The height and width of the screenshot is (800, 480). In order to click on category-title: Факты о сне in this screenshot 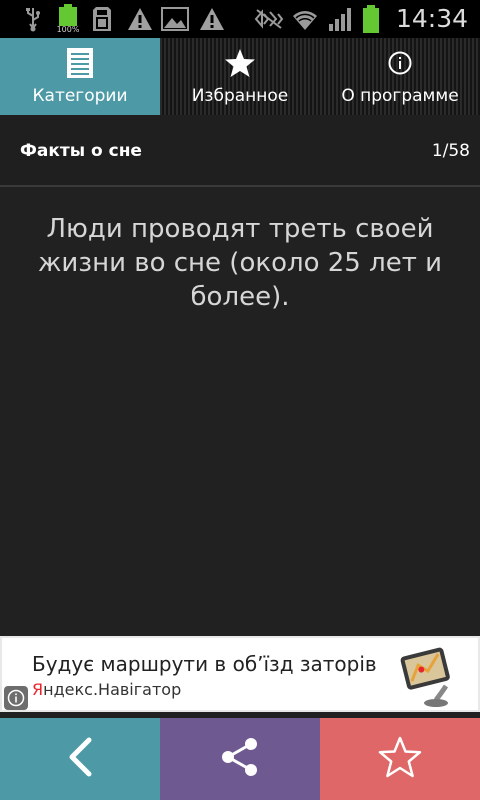, I will do `click(81, 151)`.